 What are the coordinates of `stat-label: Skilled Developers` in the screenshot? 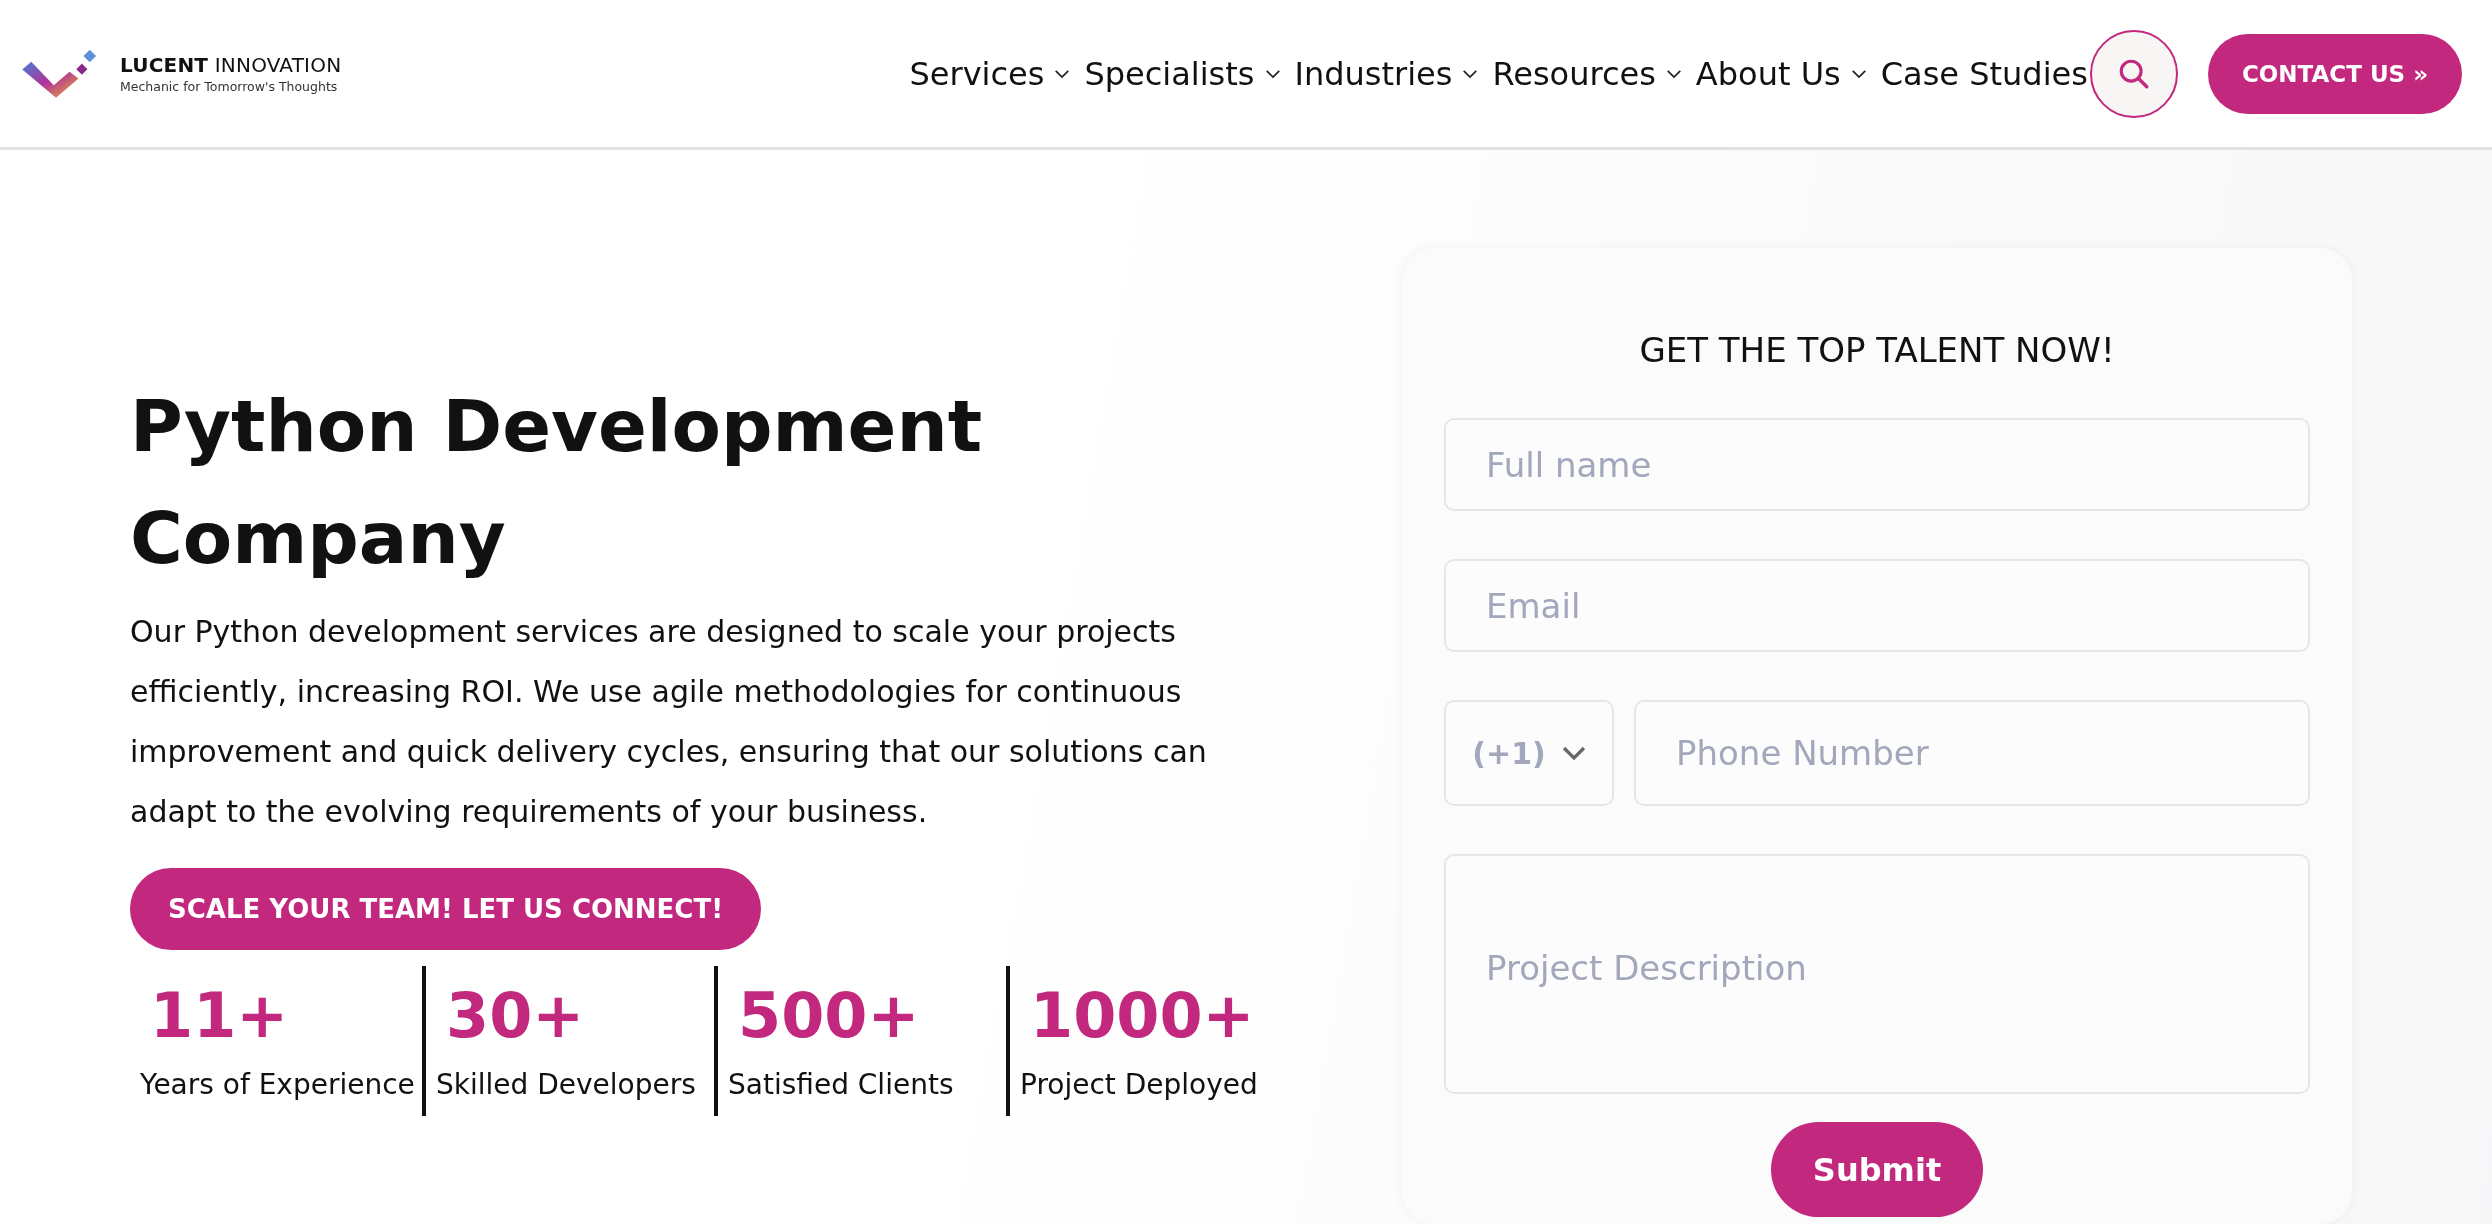 It's located at (566, 1084).